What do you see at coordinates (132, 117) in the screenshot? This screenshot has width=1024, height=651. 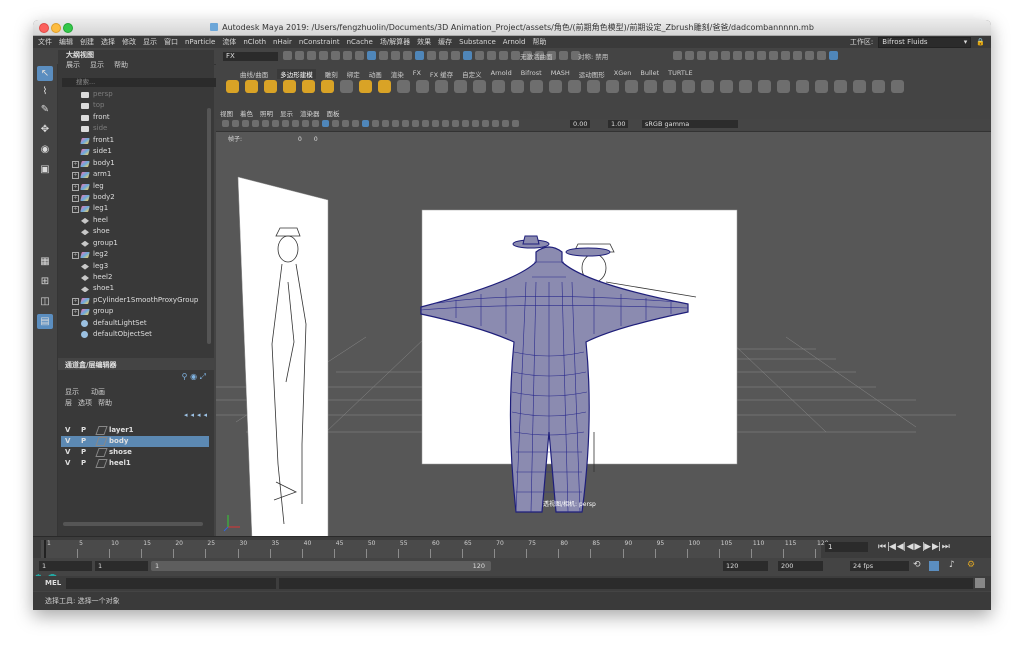 I see `outliner-item: front` at bounding box center [132, 117].